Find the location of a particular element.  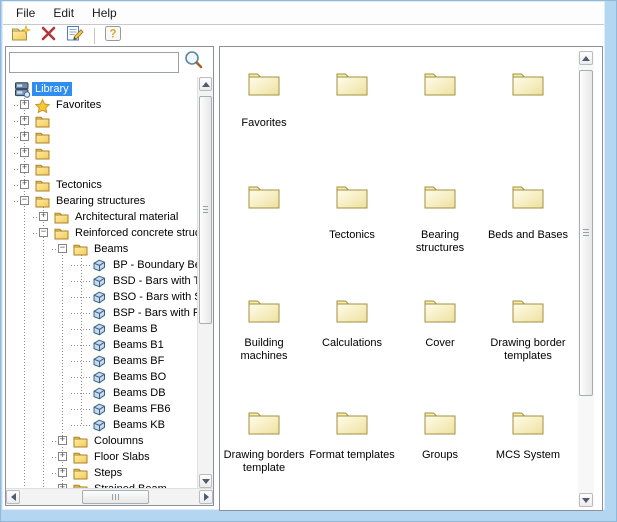

help-button: ? is located at coordinates (113, 36).